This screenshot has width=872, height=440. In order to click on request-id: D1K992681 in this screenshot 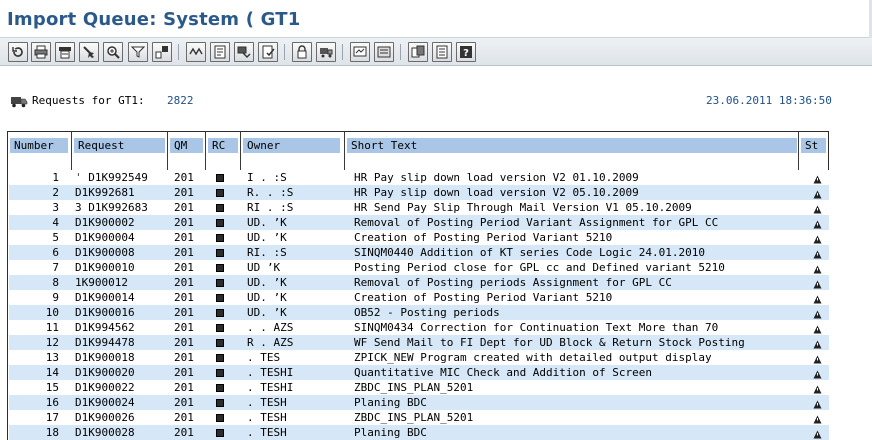, I will do `click(125, 192)`.